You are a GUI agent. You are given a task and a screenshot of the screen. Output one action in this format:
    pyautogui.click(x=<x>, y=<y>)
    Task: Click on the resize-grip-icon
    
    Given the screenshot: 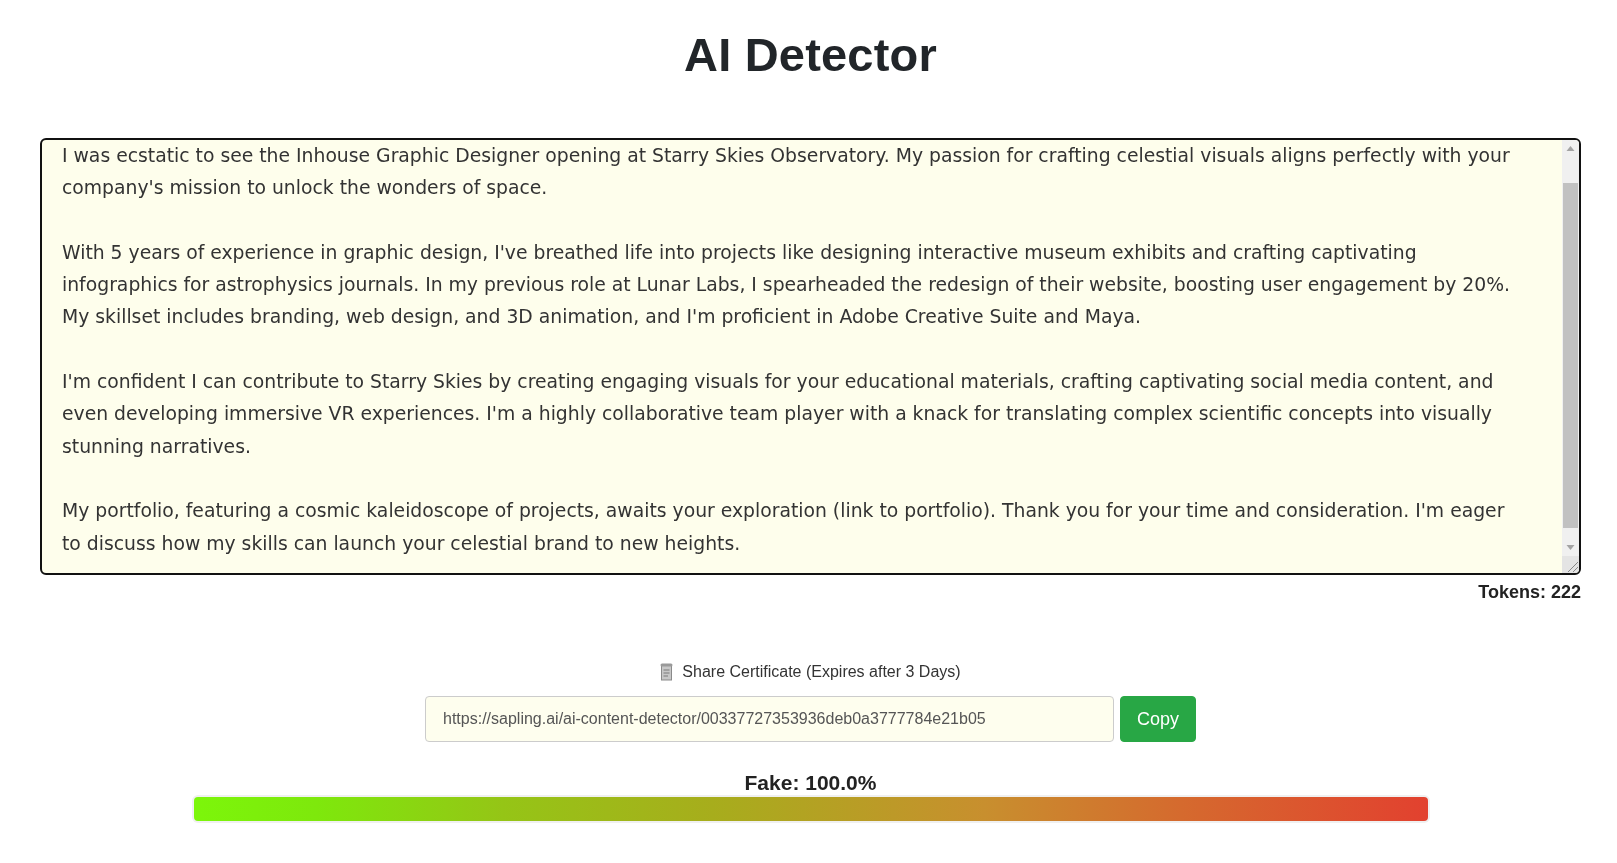 What is the action you would take?
    pyautogui.click(x=1570, y=564)
    